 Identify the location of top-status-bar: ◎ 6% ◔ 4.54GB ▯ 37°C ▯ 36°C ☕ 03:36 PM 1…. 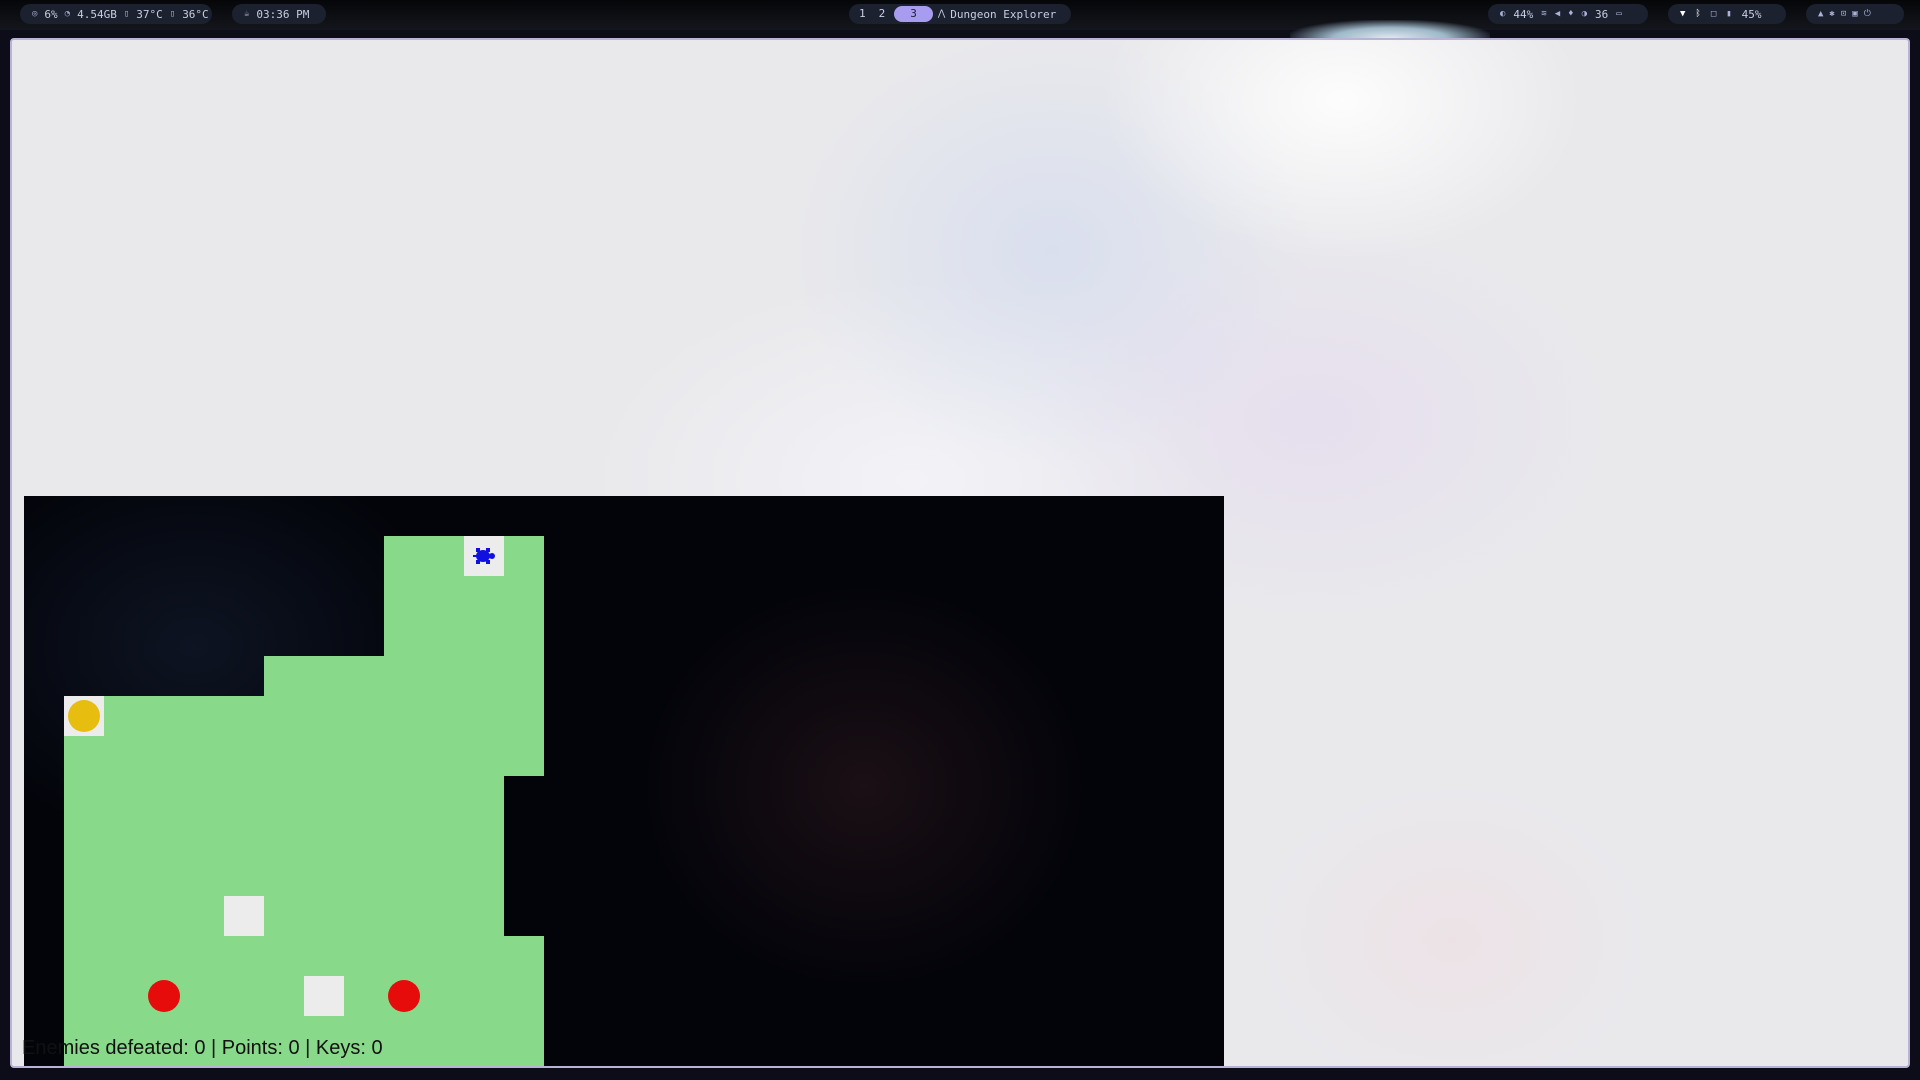
(960, 19).